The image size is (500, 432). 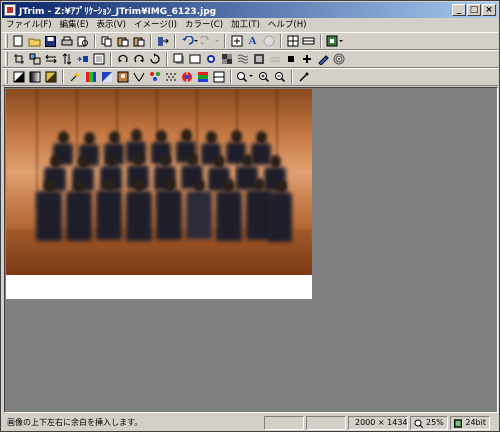 I want to click on rotate-icon, so click(x=154, y=59).